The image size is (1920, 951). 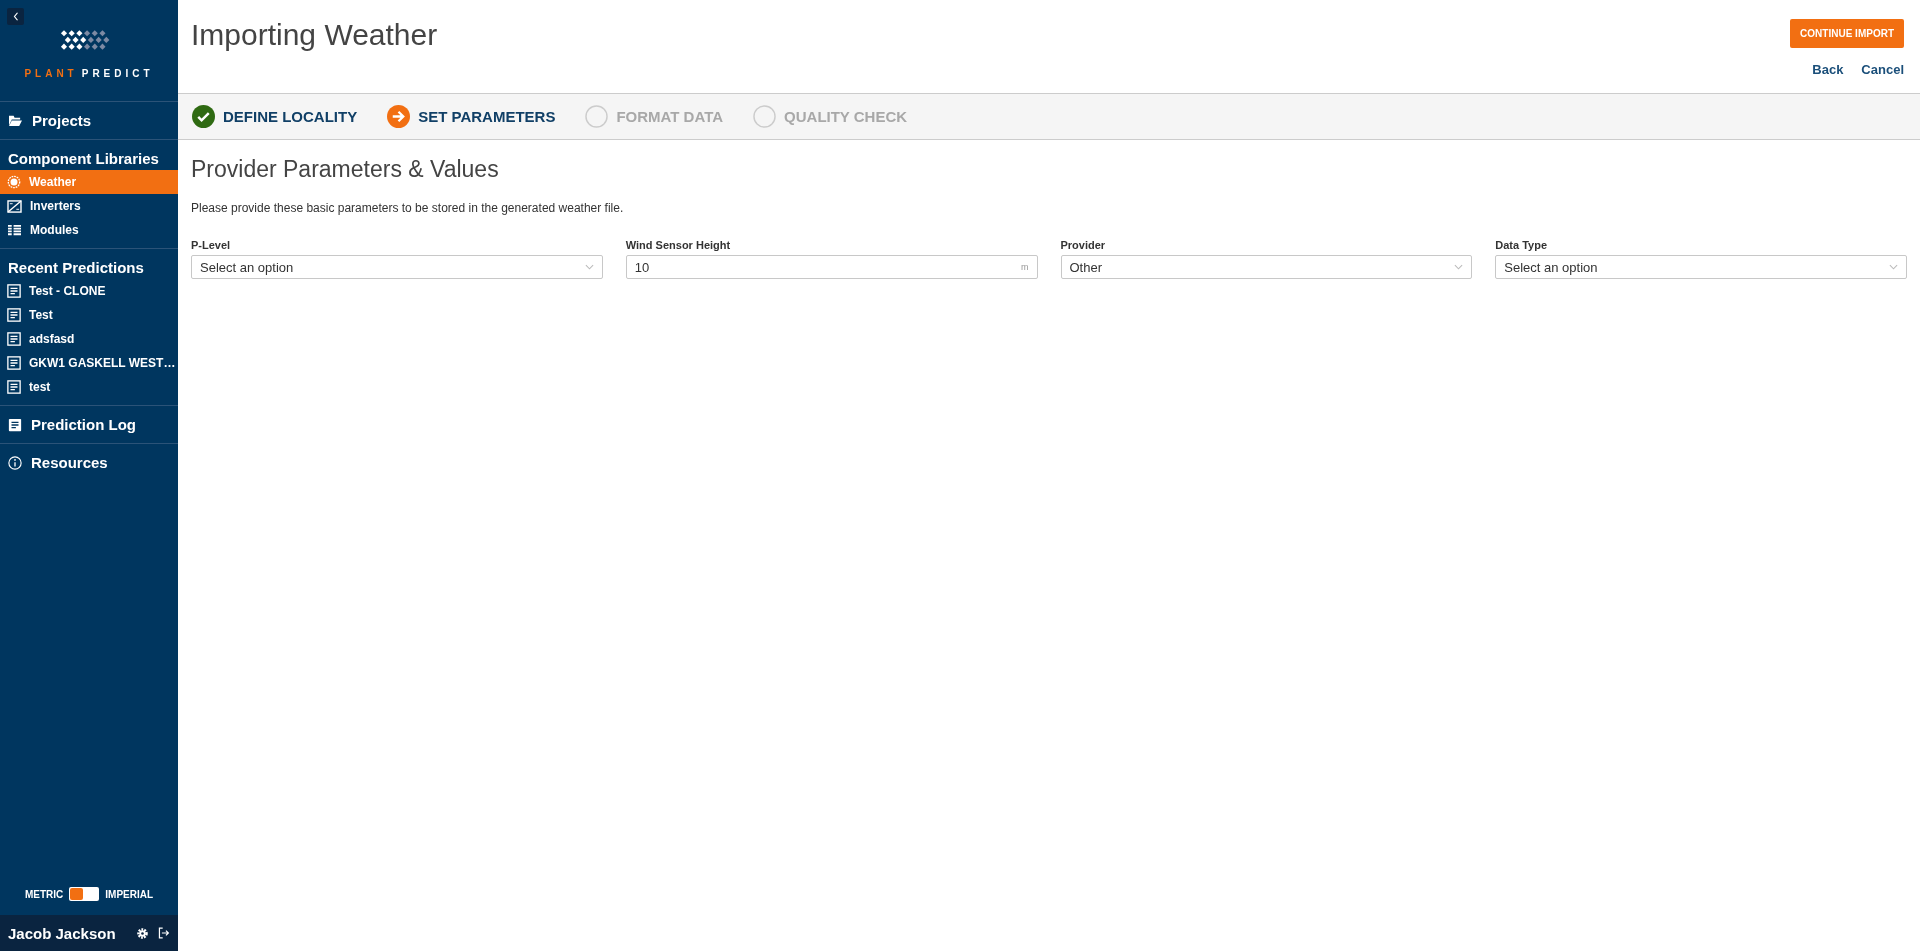 I want to click on info-icon, so click(x=15, y=462).